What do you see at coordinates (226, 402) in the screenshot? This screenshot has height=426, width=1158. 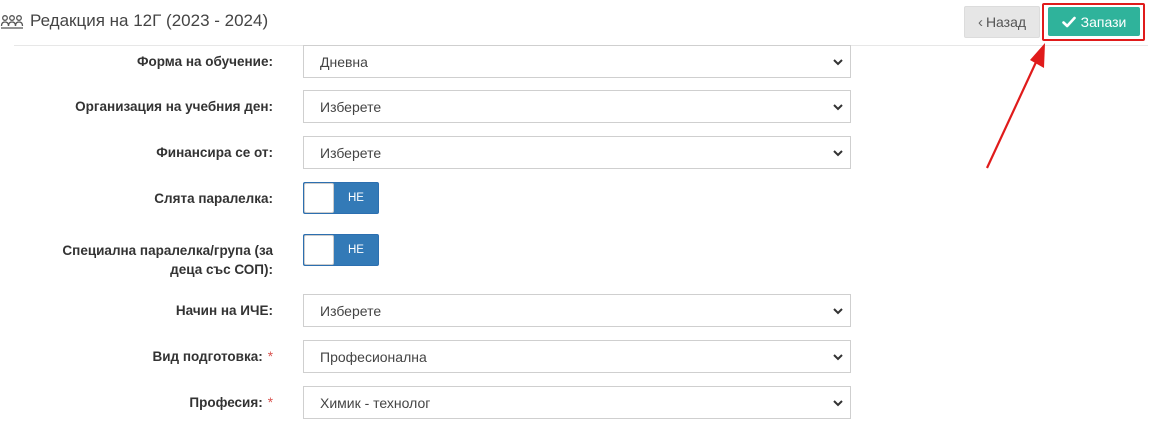 I see `profession-label-text: Професия:` at bounding box center [226, 402].